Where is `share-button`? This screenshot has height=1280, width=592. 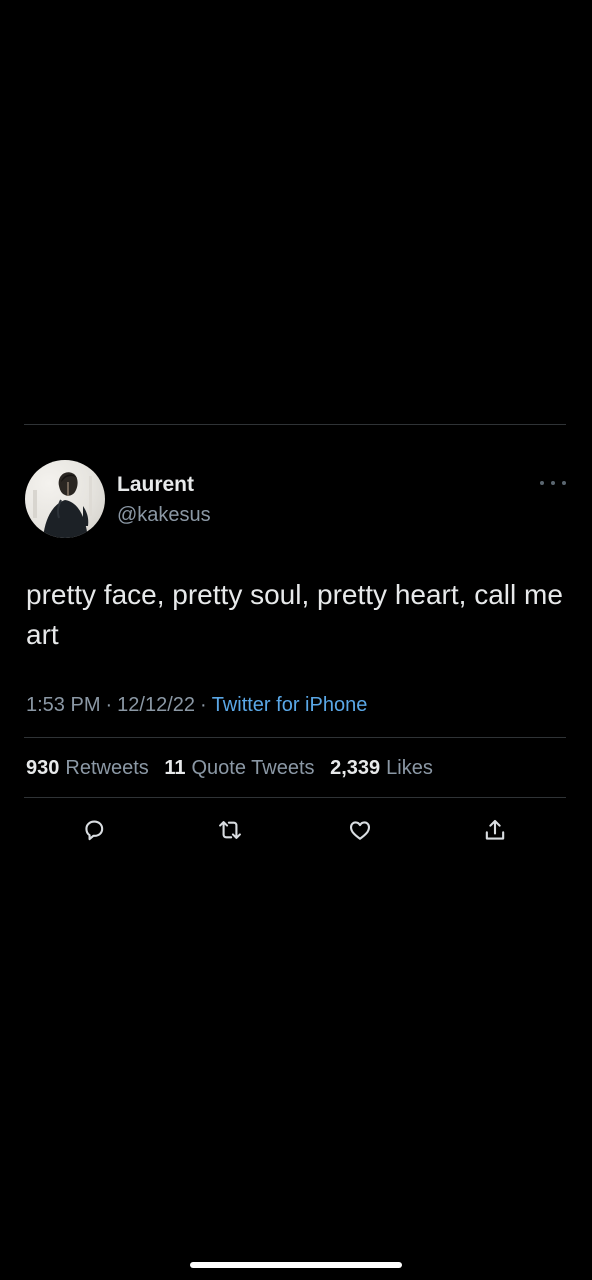 share-button is located at coordinates (495, 830).